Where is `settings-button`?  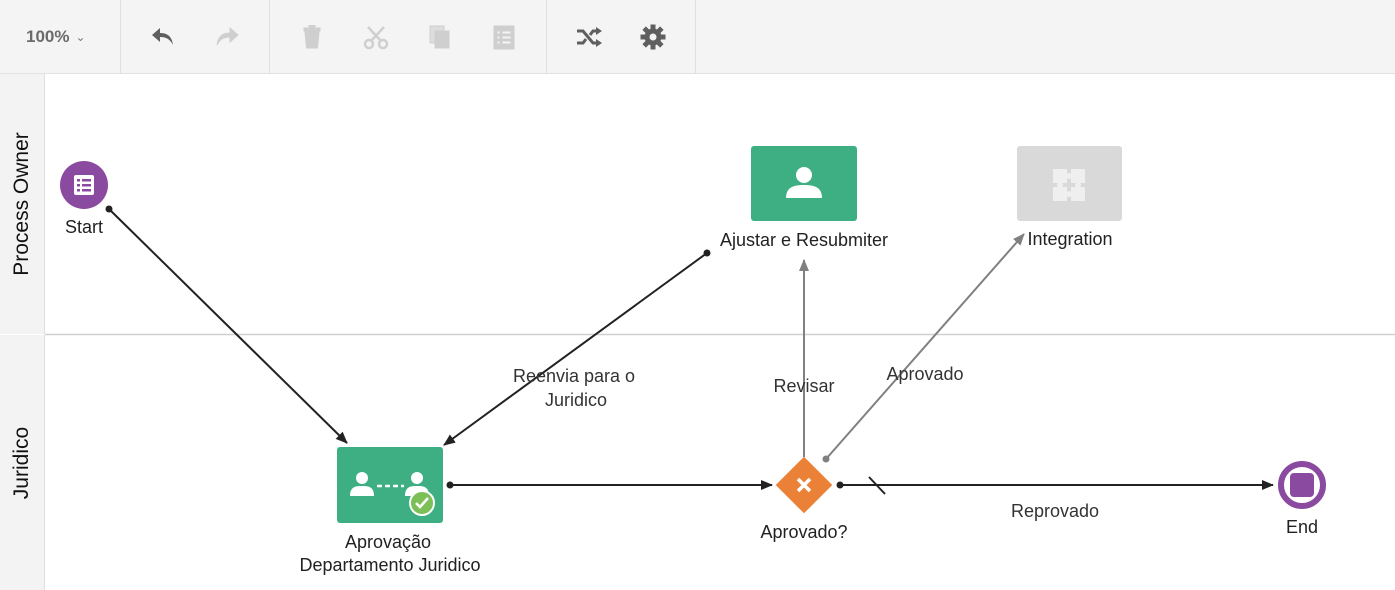
settings-button is located at coordinates (653, 37).